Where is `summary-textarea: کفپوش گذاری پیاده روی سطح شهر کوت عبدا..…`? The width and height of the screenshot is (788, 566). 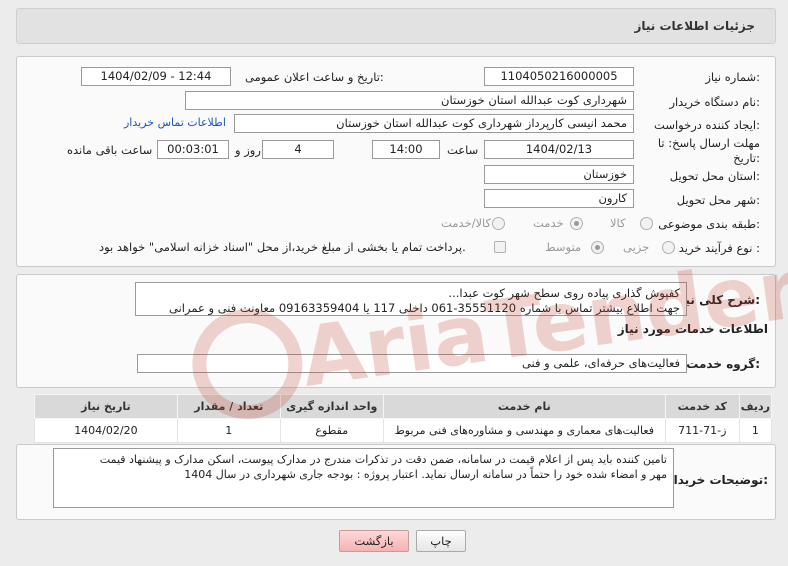
summary-textarea: کفپوش گذاری پیاده روی سطح شهر کوت عبدا..… is located at coordinates (411, 299).